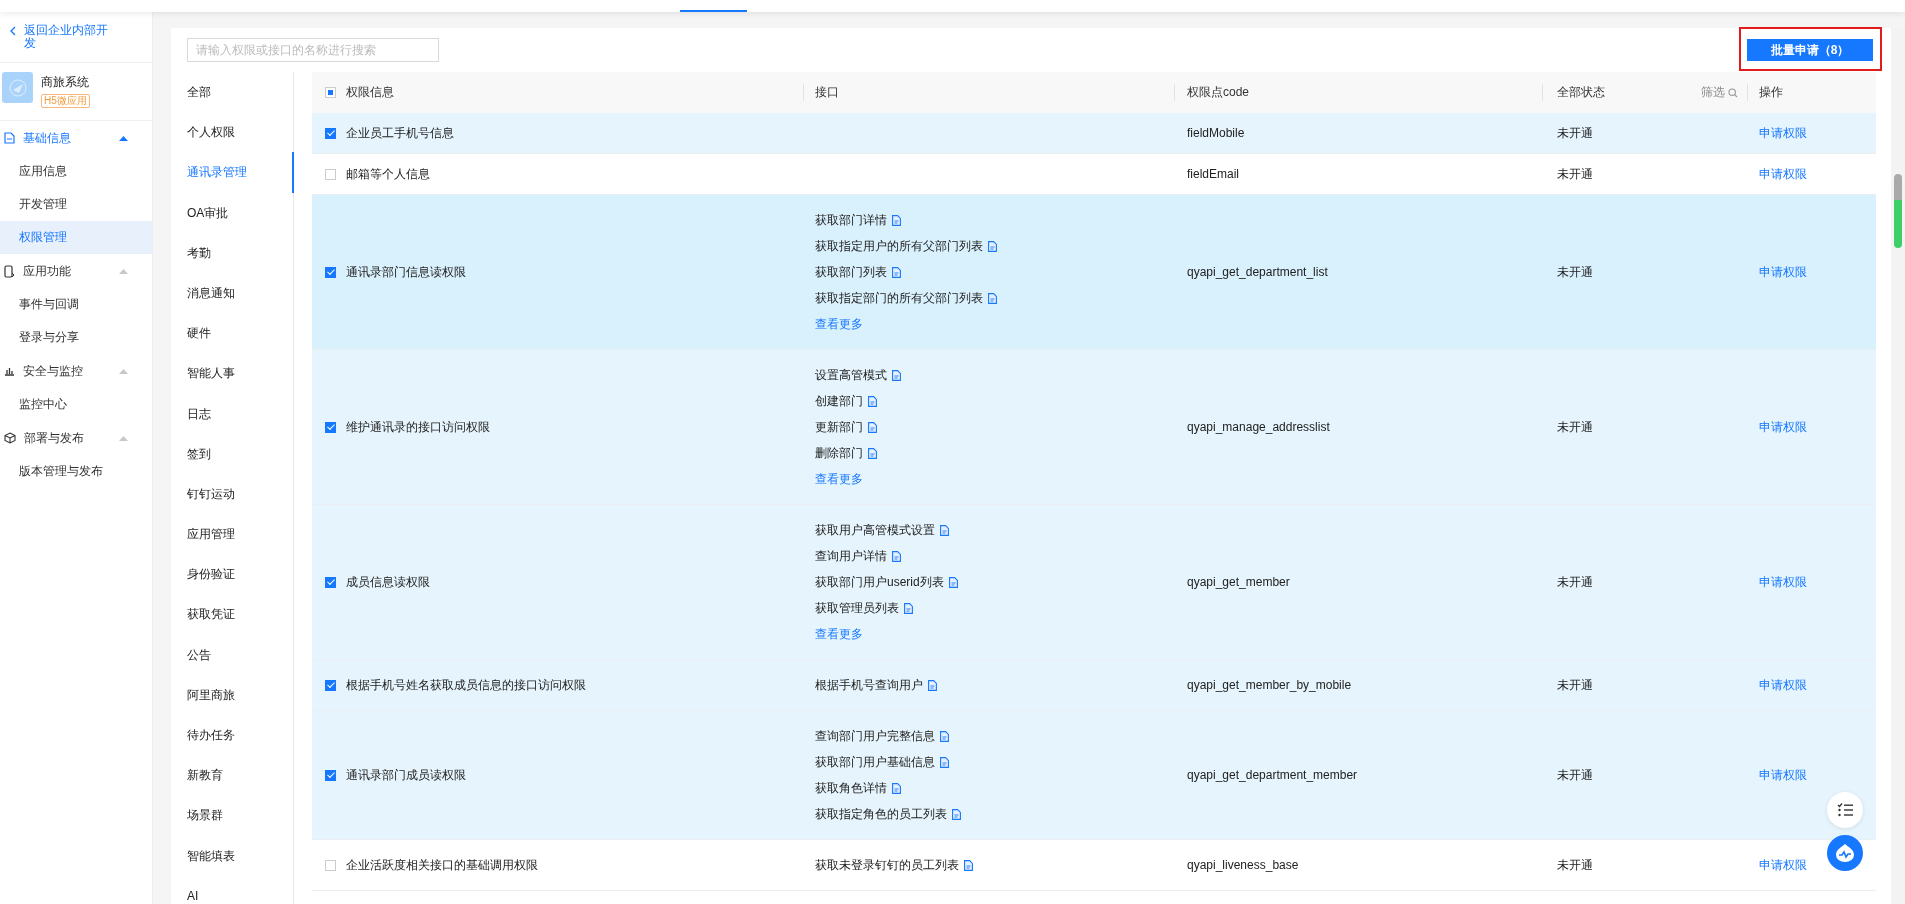 Image resolution: width=1905 pixels, height=904 pixels. I want to click on category-tab: 智能人事, so click(240, 373).